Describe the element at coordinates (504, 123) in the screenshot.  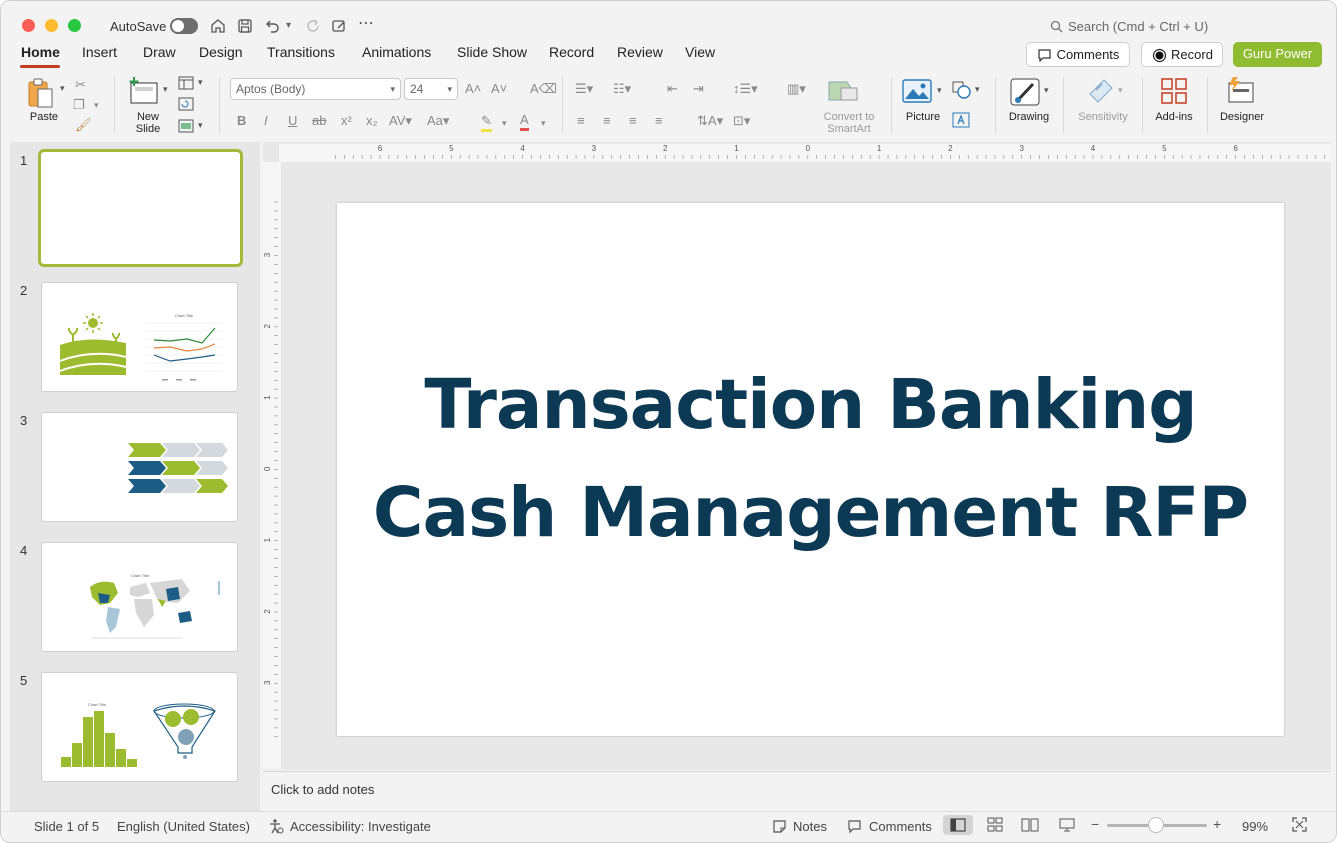
I see `highlight-dropdown-icon: ▾` at that location.